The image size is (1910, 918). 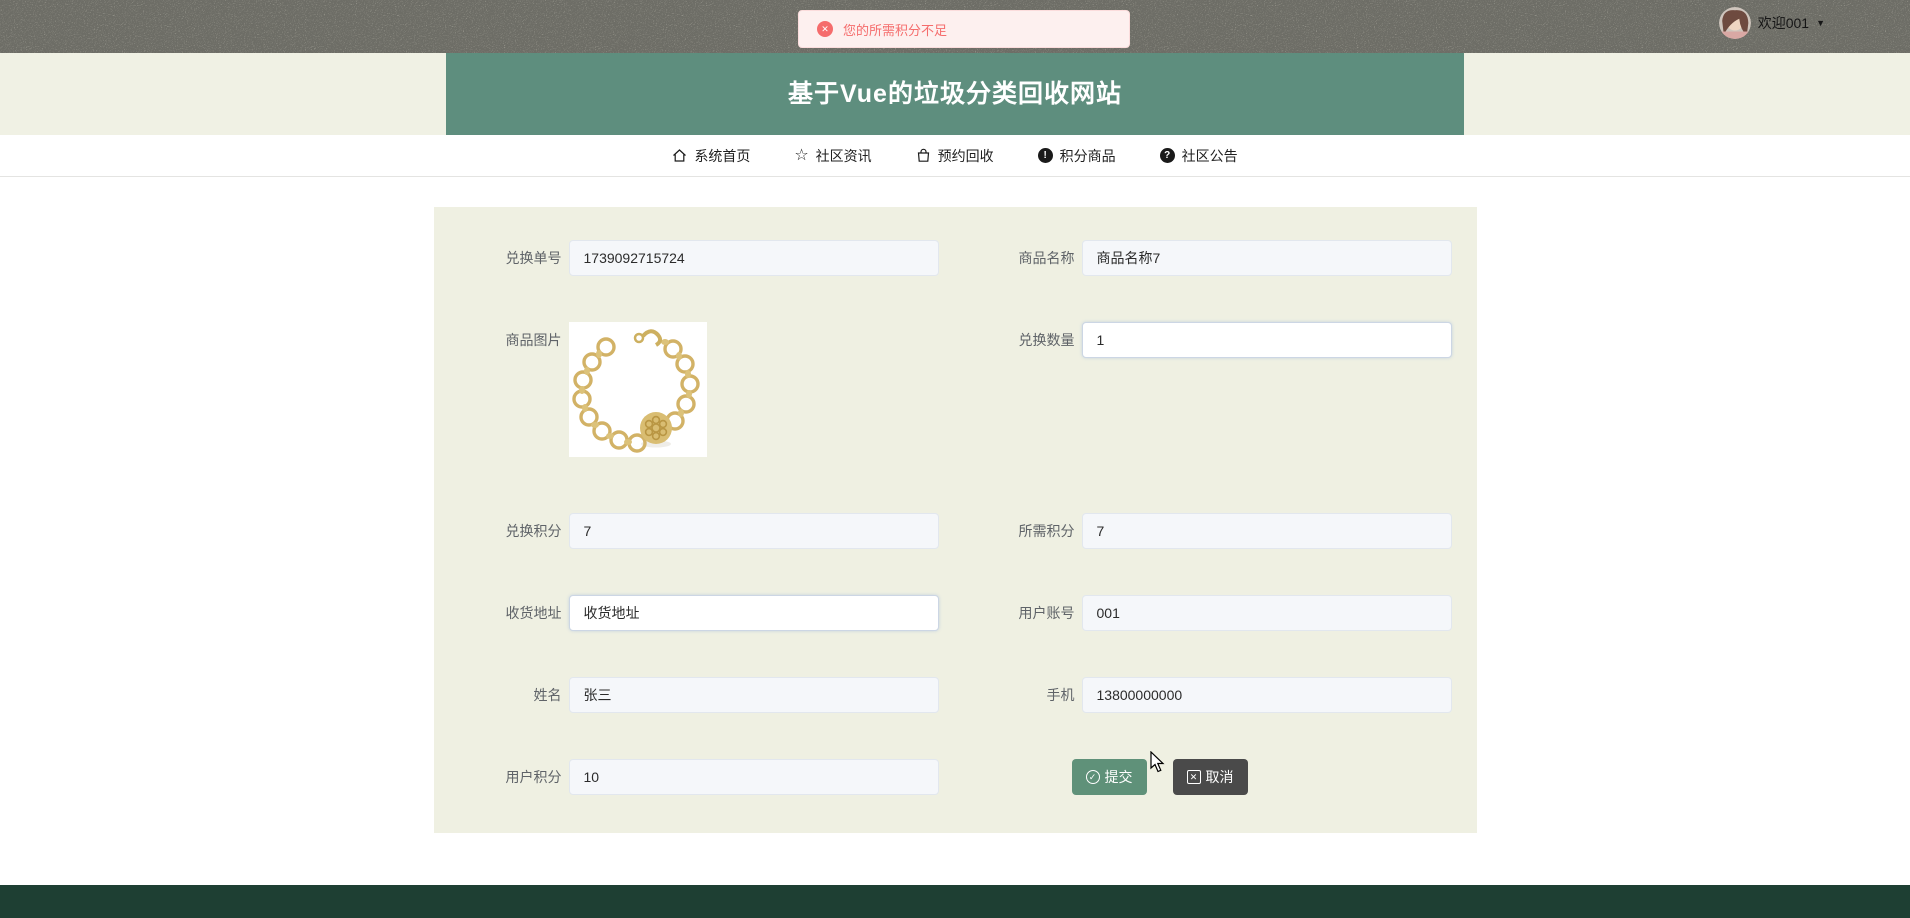 I want to click on welcome-text: 欢迎001, so click(x=1783, y=23).